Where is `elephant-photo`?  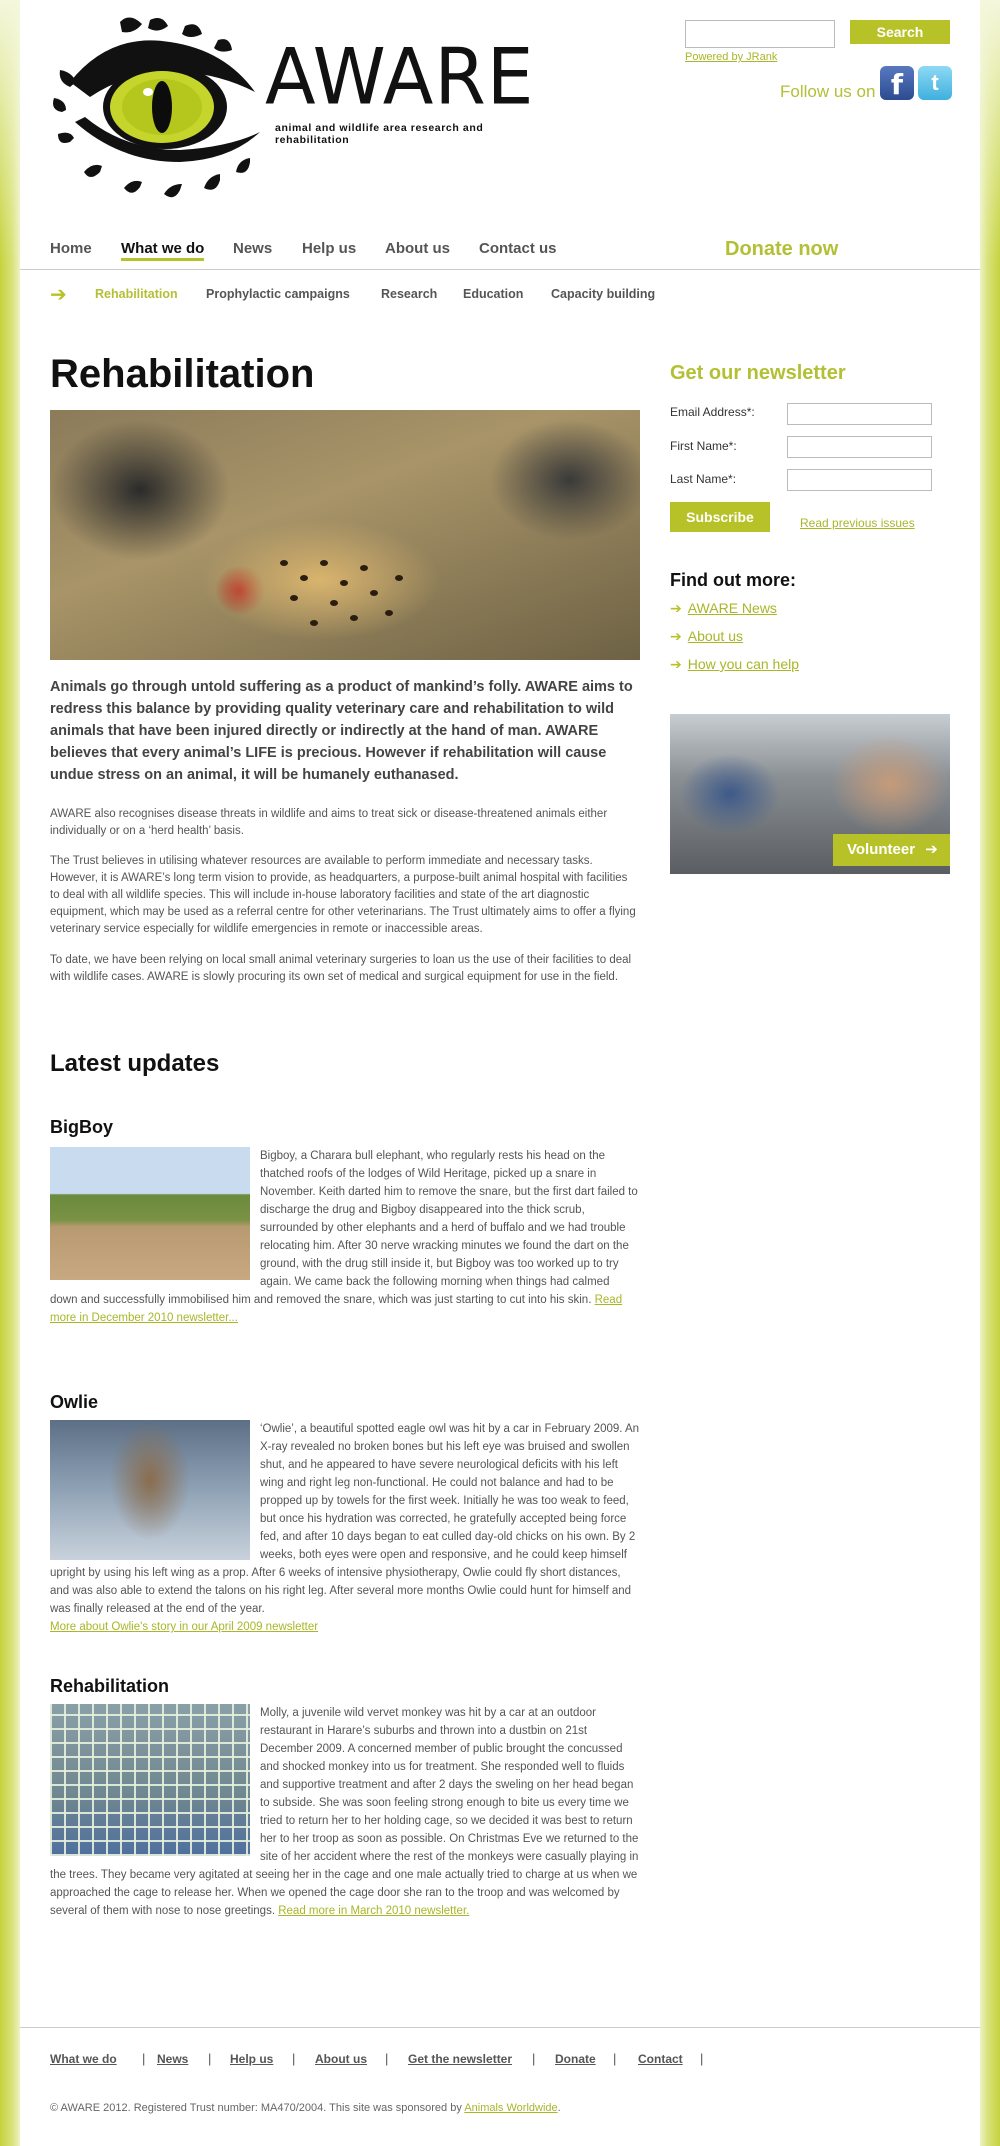
elephant-photo is located at coordinates (150, 1213).